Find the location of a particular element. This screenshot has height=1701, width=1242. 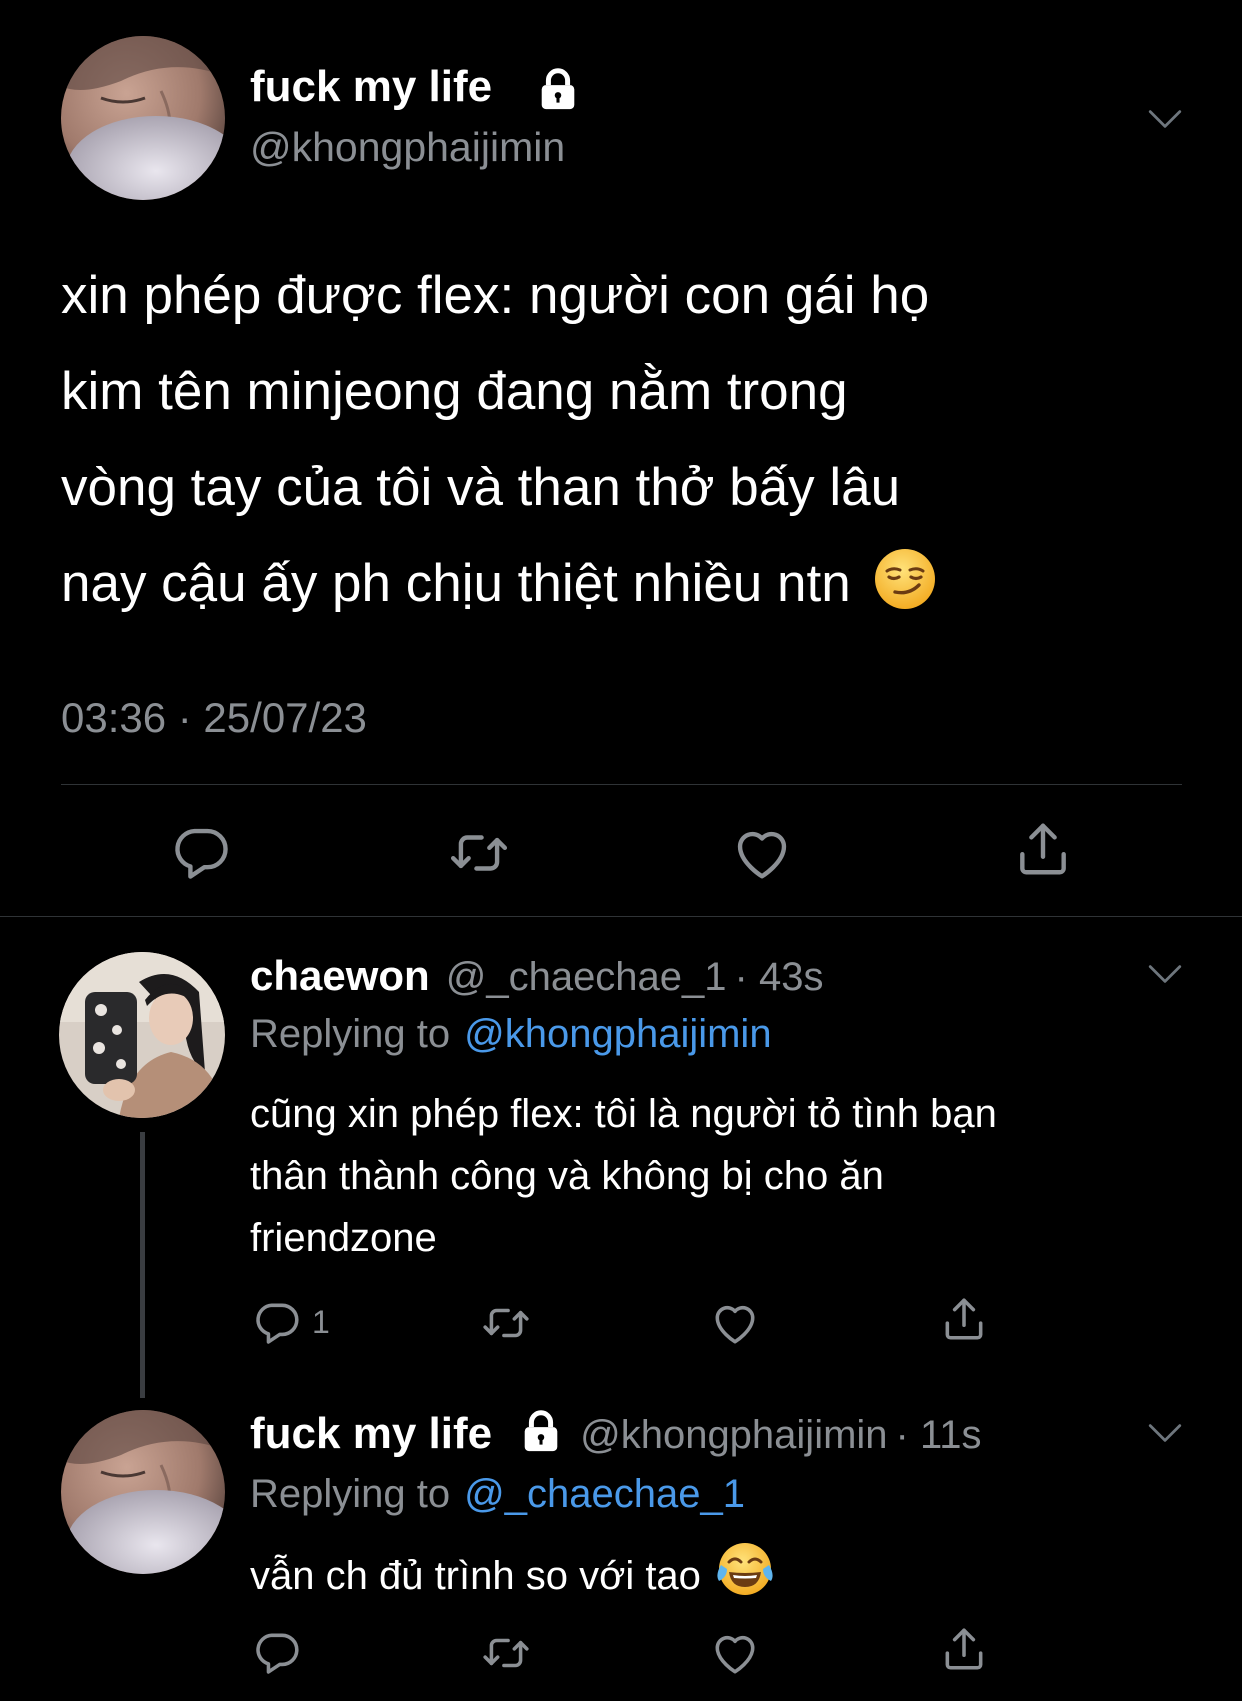

replying-to-link: @khongphaijimin is located at coordinates (617, 1034).